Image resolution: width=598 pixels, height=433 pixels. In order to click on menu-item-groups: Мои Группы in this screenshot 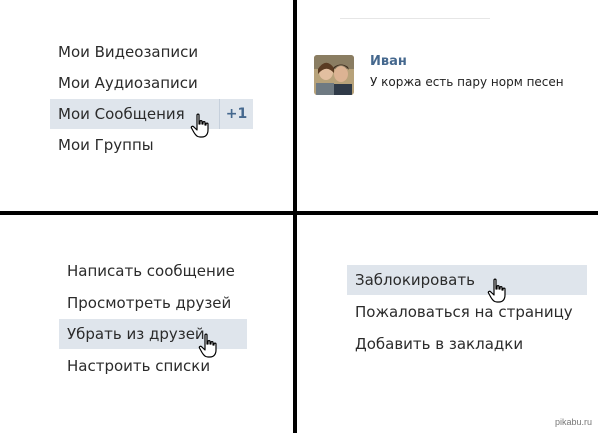, I will do `click(150, 145)`.